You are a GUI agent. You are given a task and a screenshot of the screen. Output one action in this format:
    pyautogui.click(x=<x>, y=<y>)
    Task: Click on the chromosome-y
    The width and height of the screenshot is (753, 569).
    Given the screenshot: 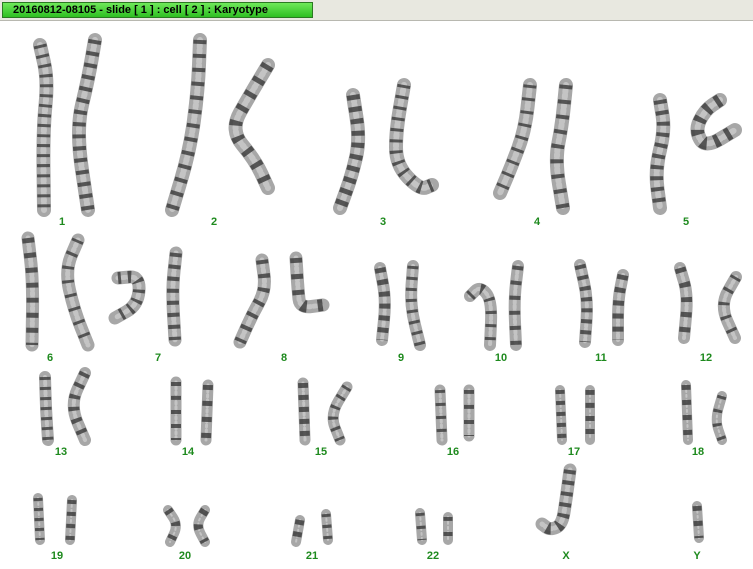 What is the action you would take?
    pyautogui.click(x=698, y=522)
    